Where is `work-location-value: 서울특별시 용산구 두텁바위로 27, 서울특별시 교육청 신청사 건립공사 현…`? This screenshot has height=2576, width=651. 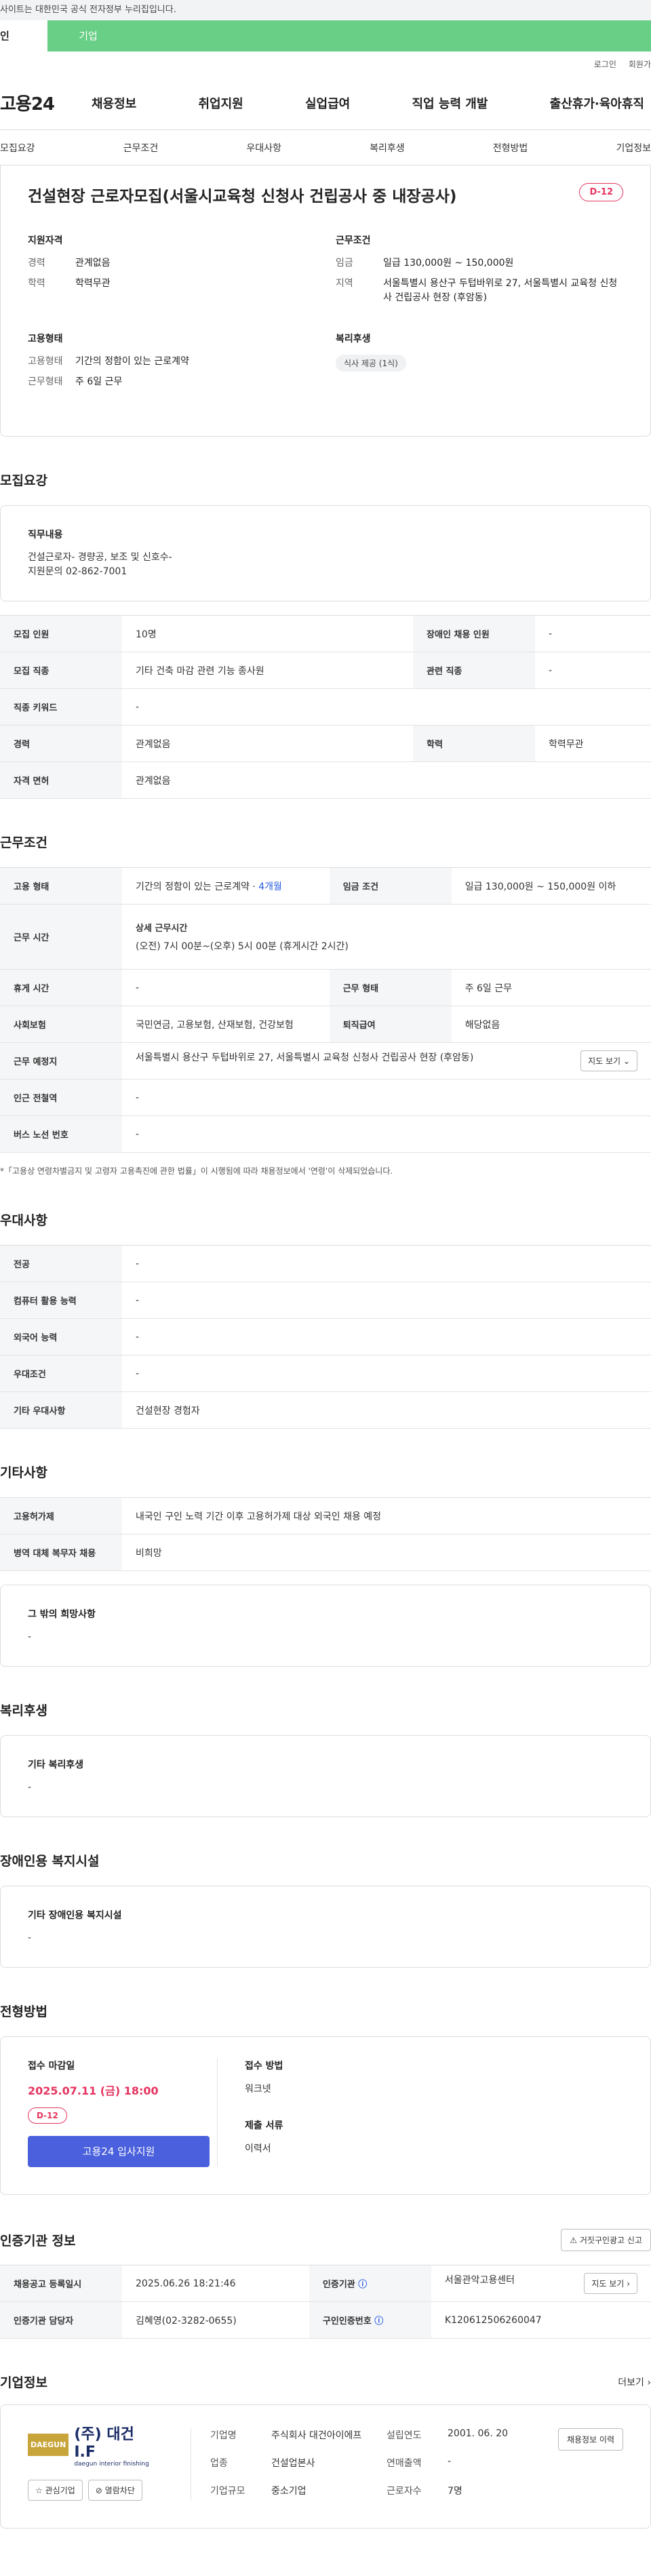 work-location-value: 서울특별시 용산구 두텁바위로 27, 서울특별시 교육청 신청사 건립공사 현… is located at coordinates (305, 1058).